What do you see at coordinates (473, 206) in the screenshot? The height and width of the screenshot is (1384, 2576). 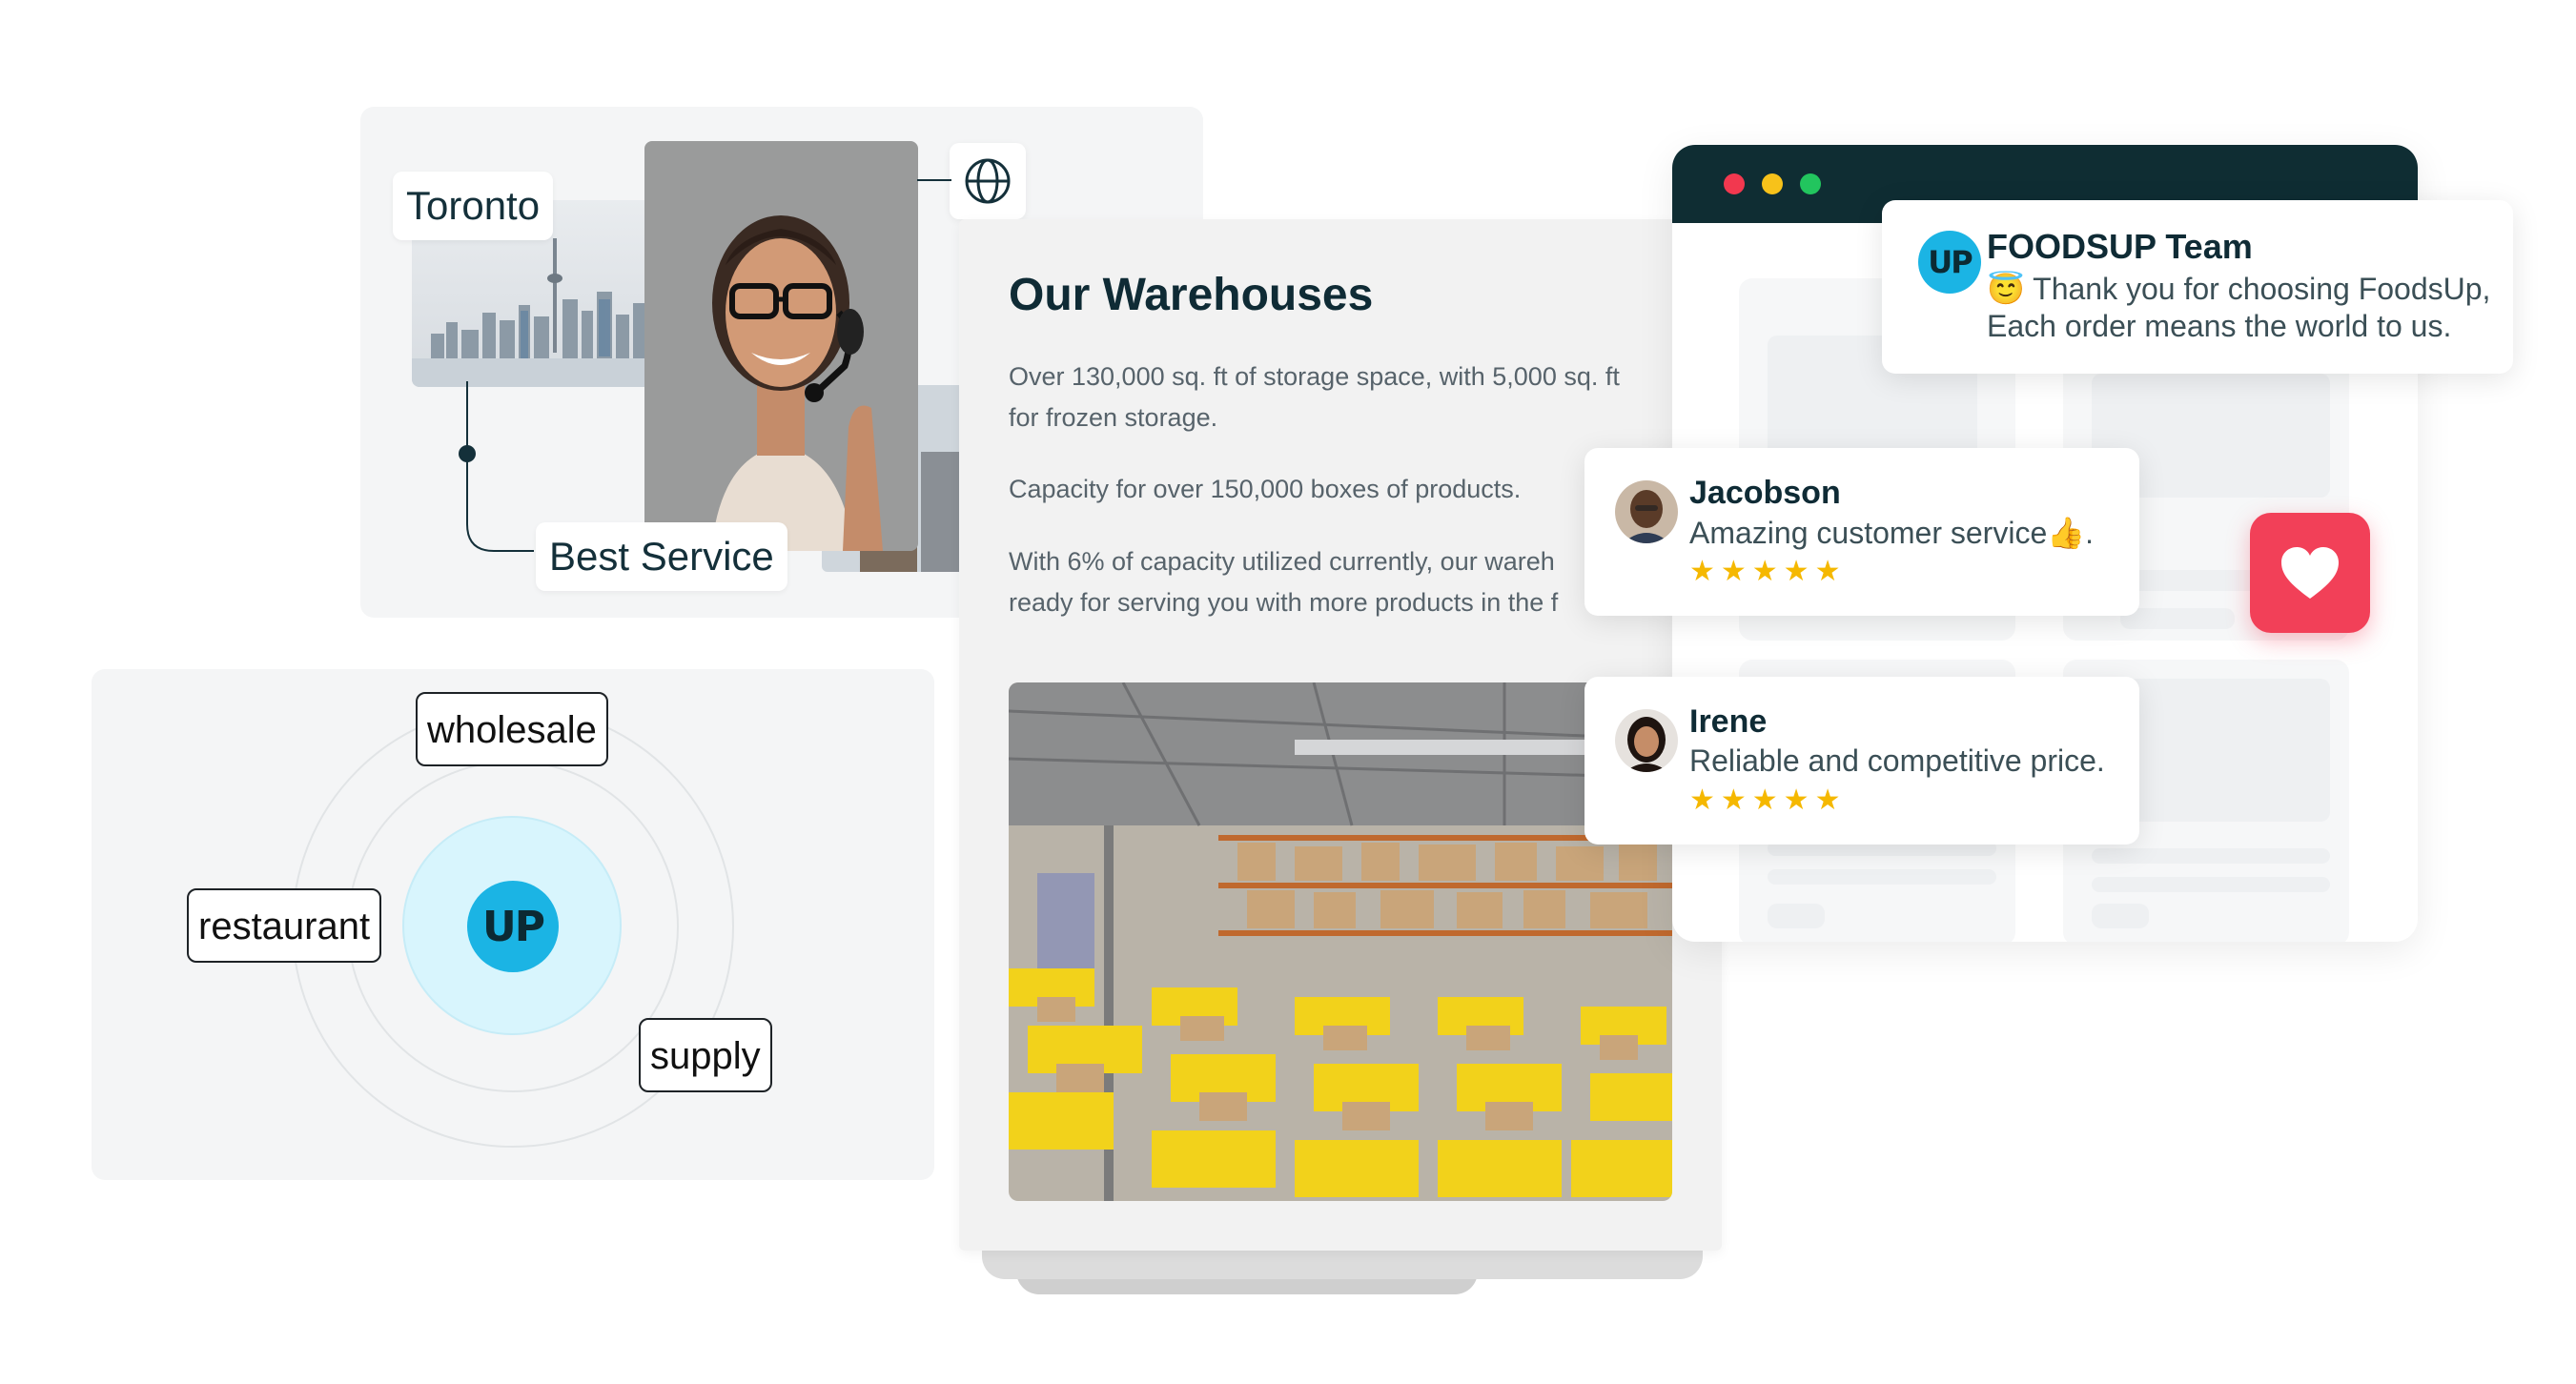 I see `city-tag: Toronto` at bounding box center [473, 206].